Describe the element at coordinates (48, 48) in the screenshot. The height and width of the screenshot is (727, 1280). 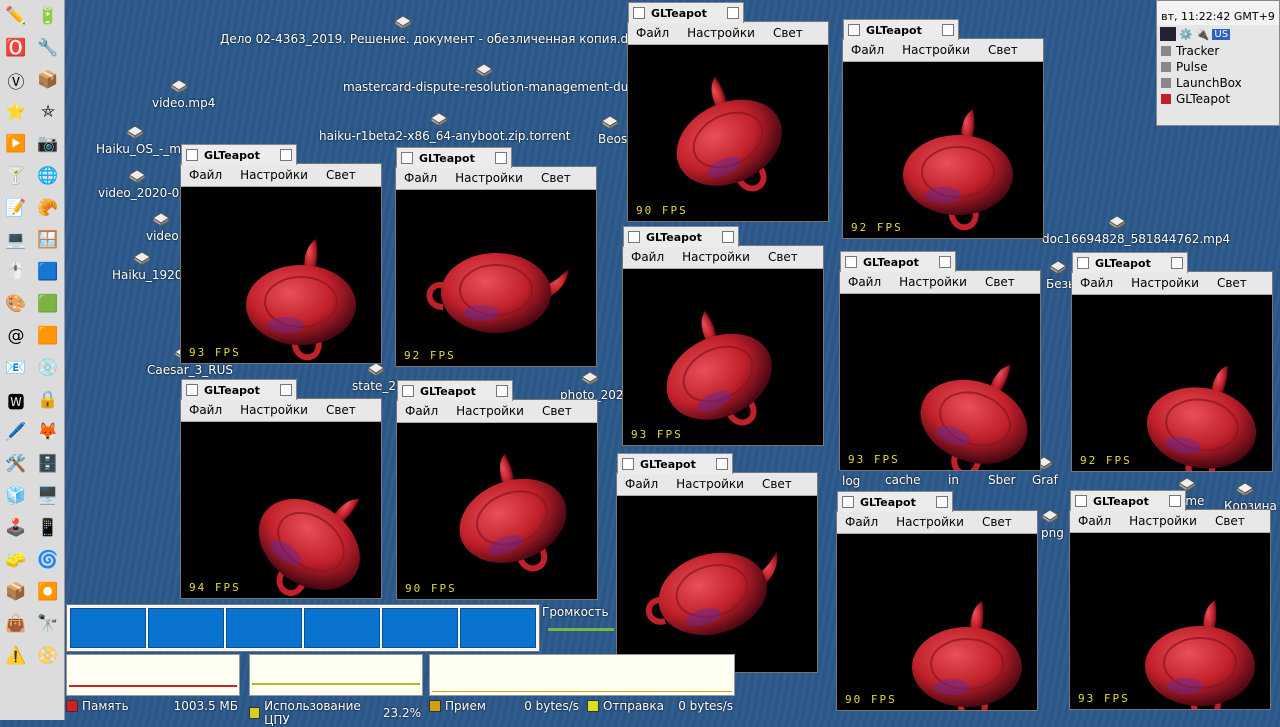
I see `tools-icon: 🔧` at that location.